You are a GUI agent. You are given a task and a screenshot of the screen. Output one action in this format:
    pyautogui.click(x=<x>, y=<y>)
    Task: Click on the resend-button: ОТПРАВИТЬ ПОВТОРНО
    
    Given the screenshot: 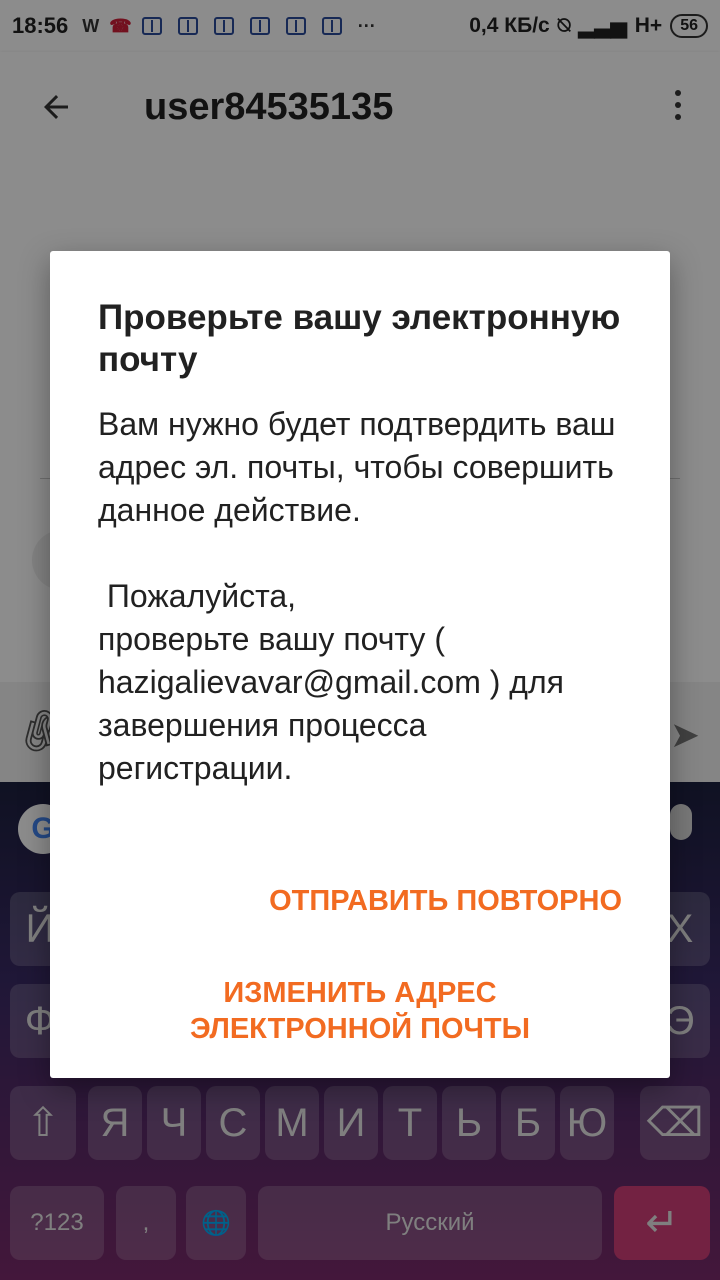 What is the action you would take?
    pyautogui.click(x=445, y=901)
    